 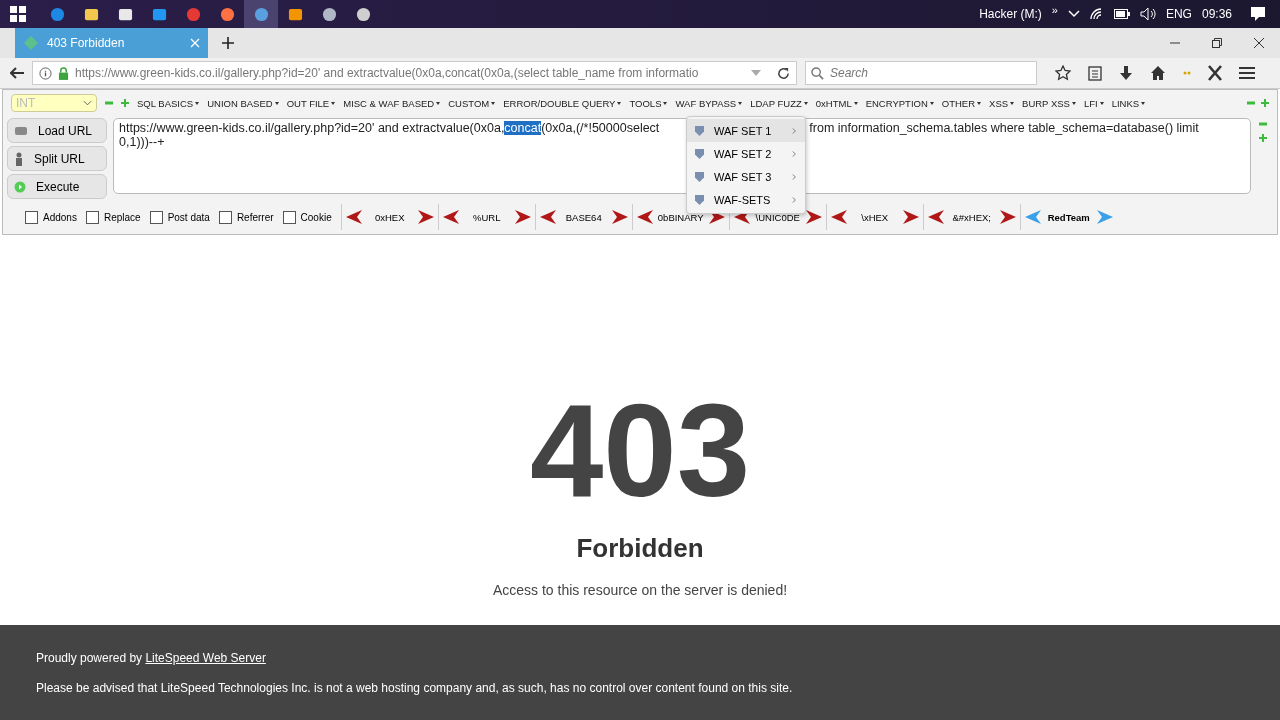 I want to click on hackbar-menu: CUSTOM, so click(x=472, y=103).